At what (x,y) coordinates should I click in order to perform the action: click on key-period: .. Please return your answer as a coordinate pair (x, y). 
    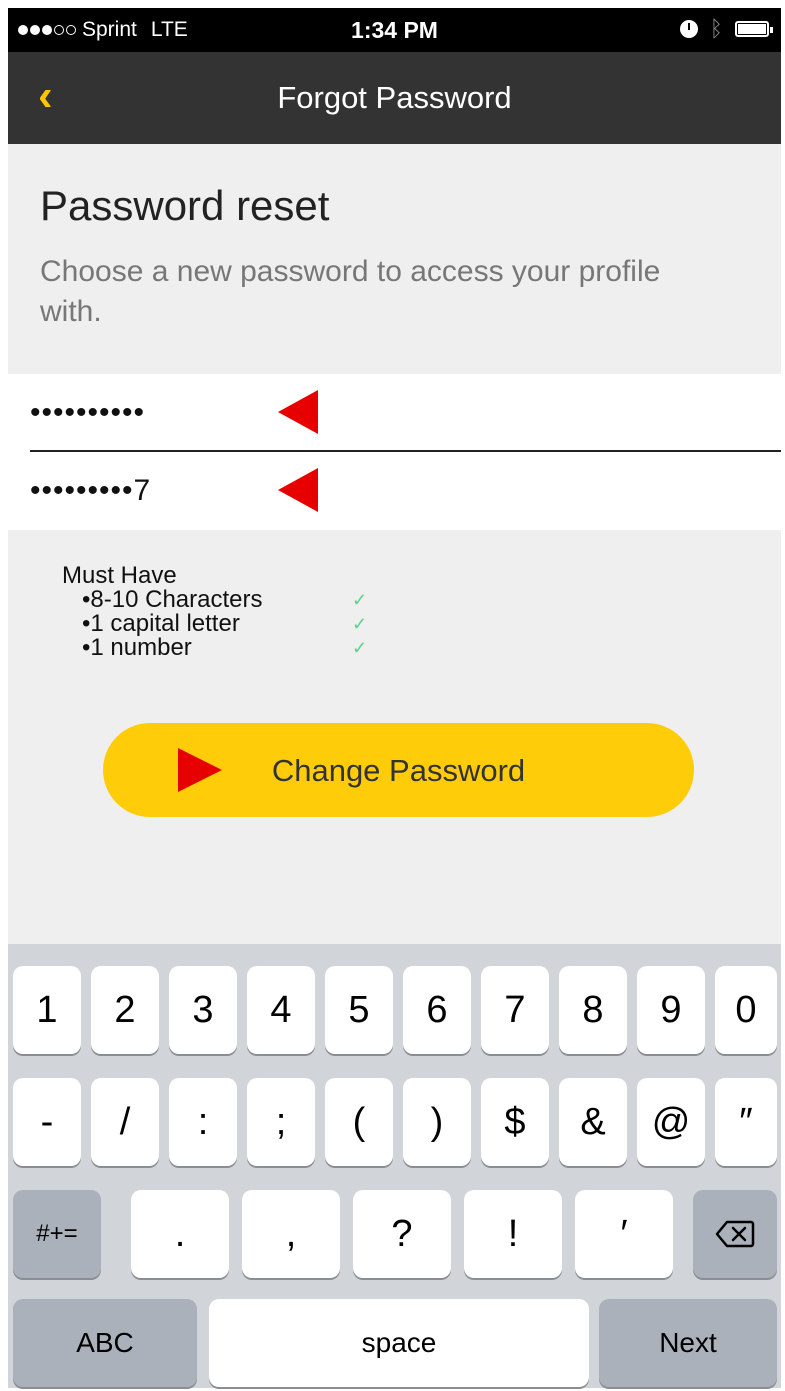
    Looking at the image, I should click on (180, 1234).